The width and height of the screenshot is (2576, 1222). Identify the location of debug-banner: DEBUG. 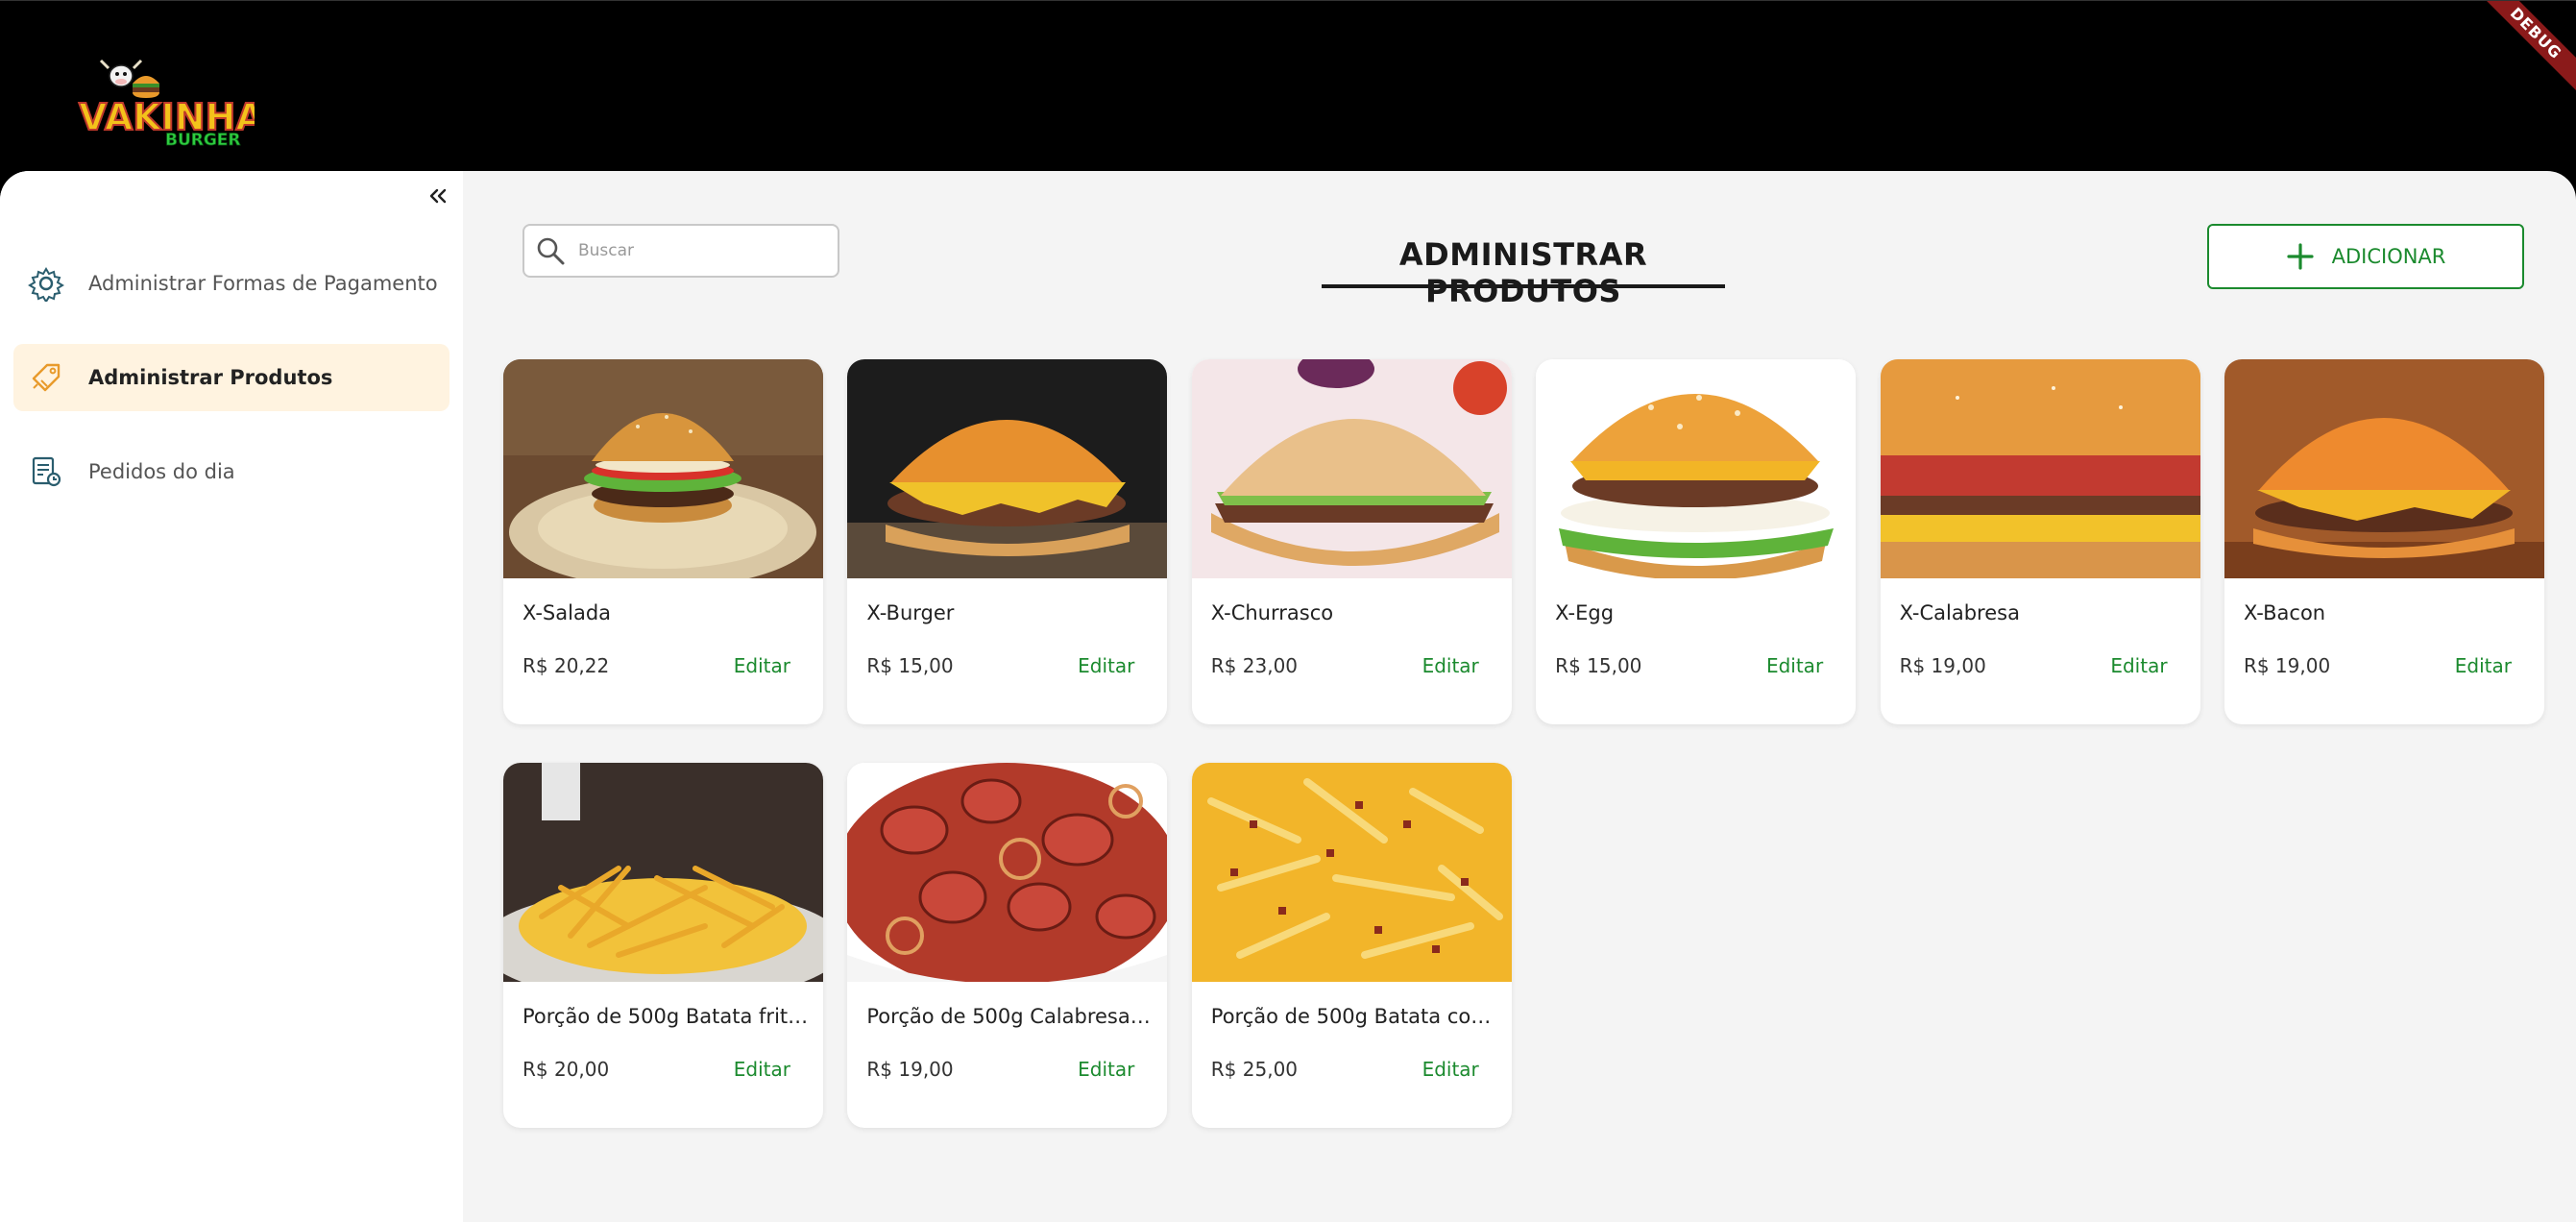
(2523, 54).